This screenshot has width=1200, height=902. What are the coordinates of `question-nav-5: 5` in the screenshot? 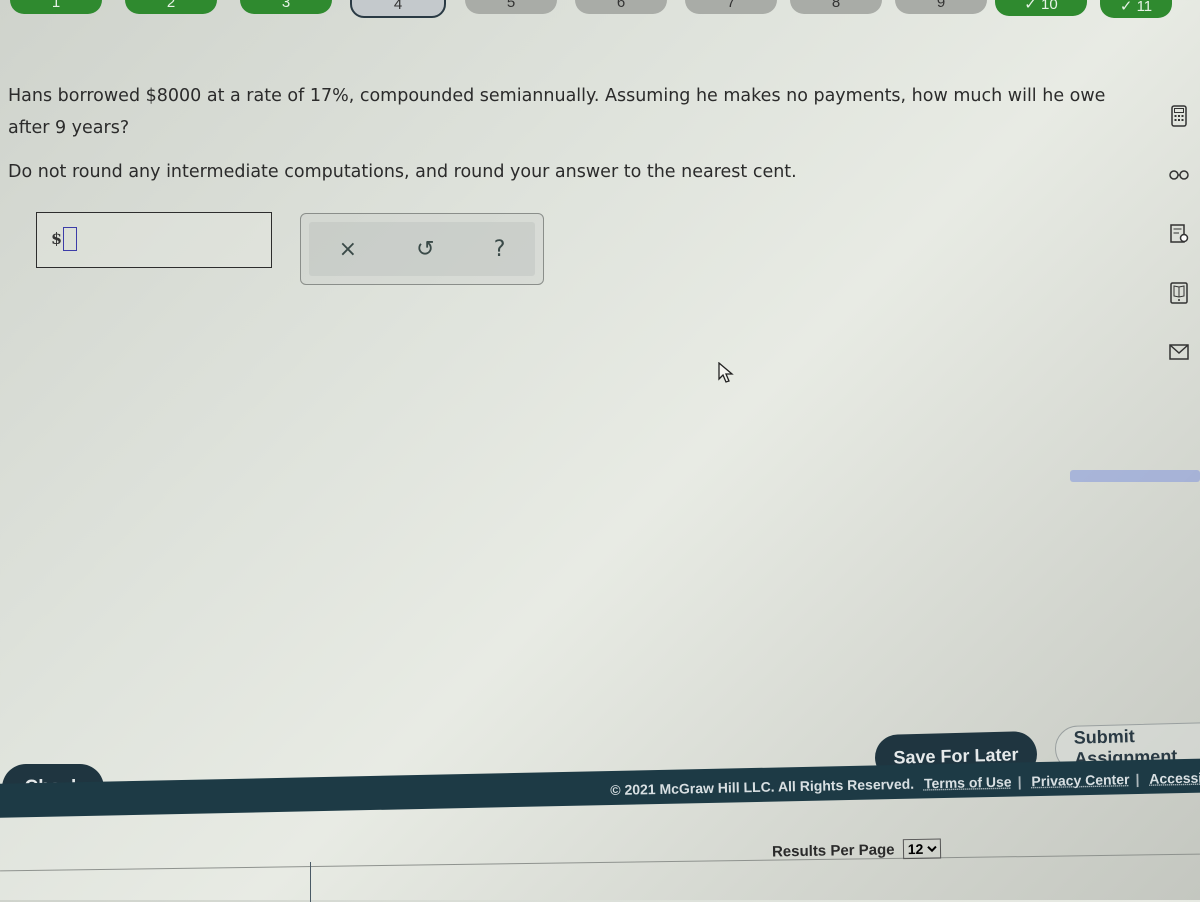 It's located at (511, 7).